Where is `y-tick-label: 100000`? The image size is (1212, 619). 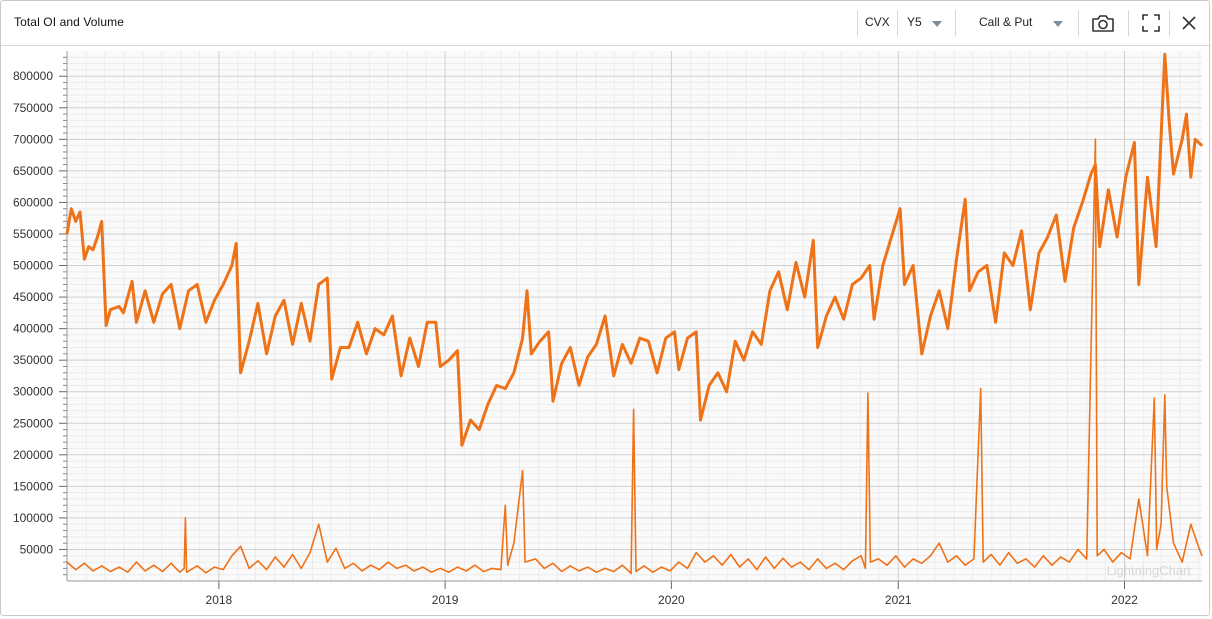
y-tick-label: 100000 is located at coordinates (33, 518).